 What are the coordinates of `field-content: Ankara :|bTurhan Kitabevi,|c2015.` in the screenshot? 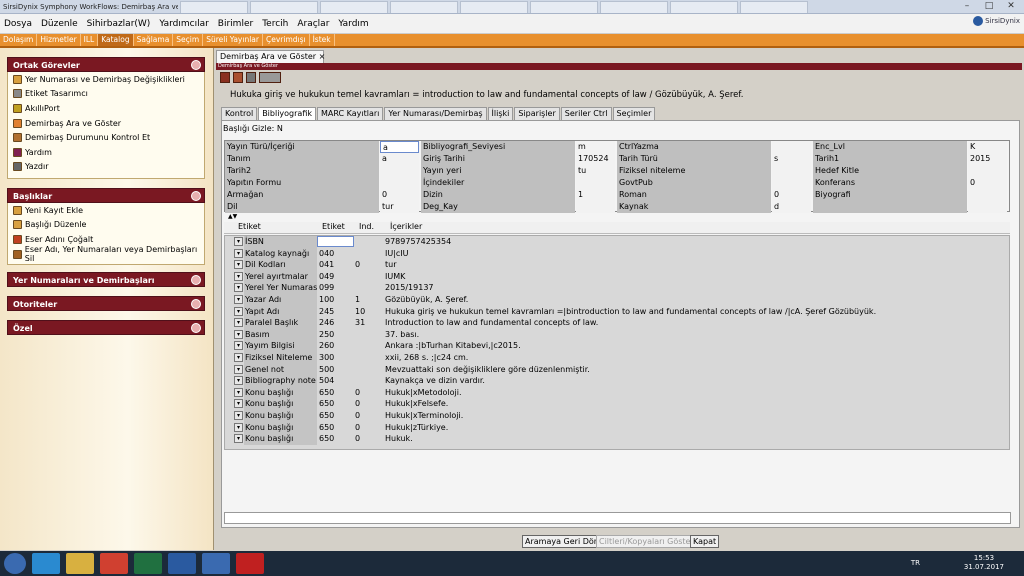 It's located at (695, 346).